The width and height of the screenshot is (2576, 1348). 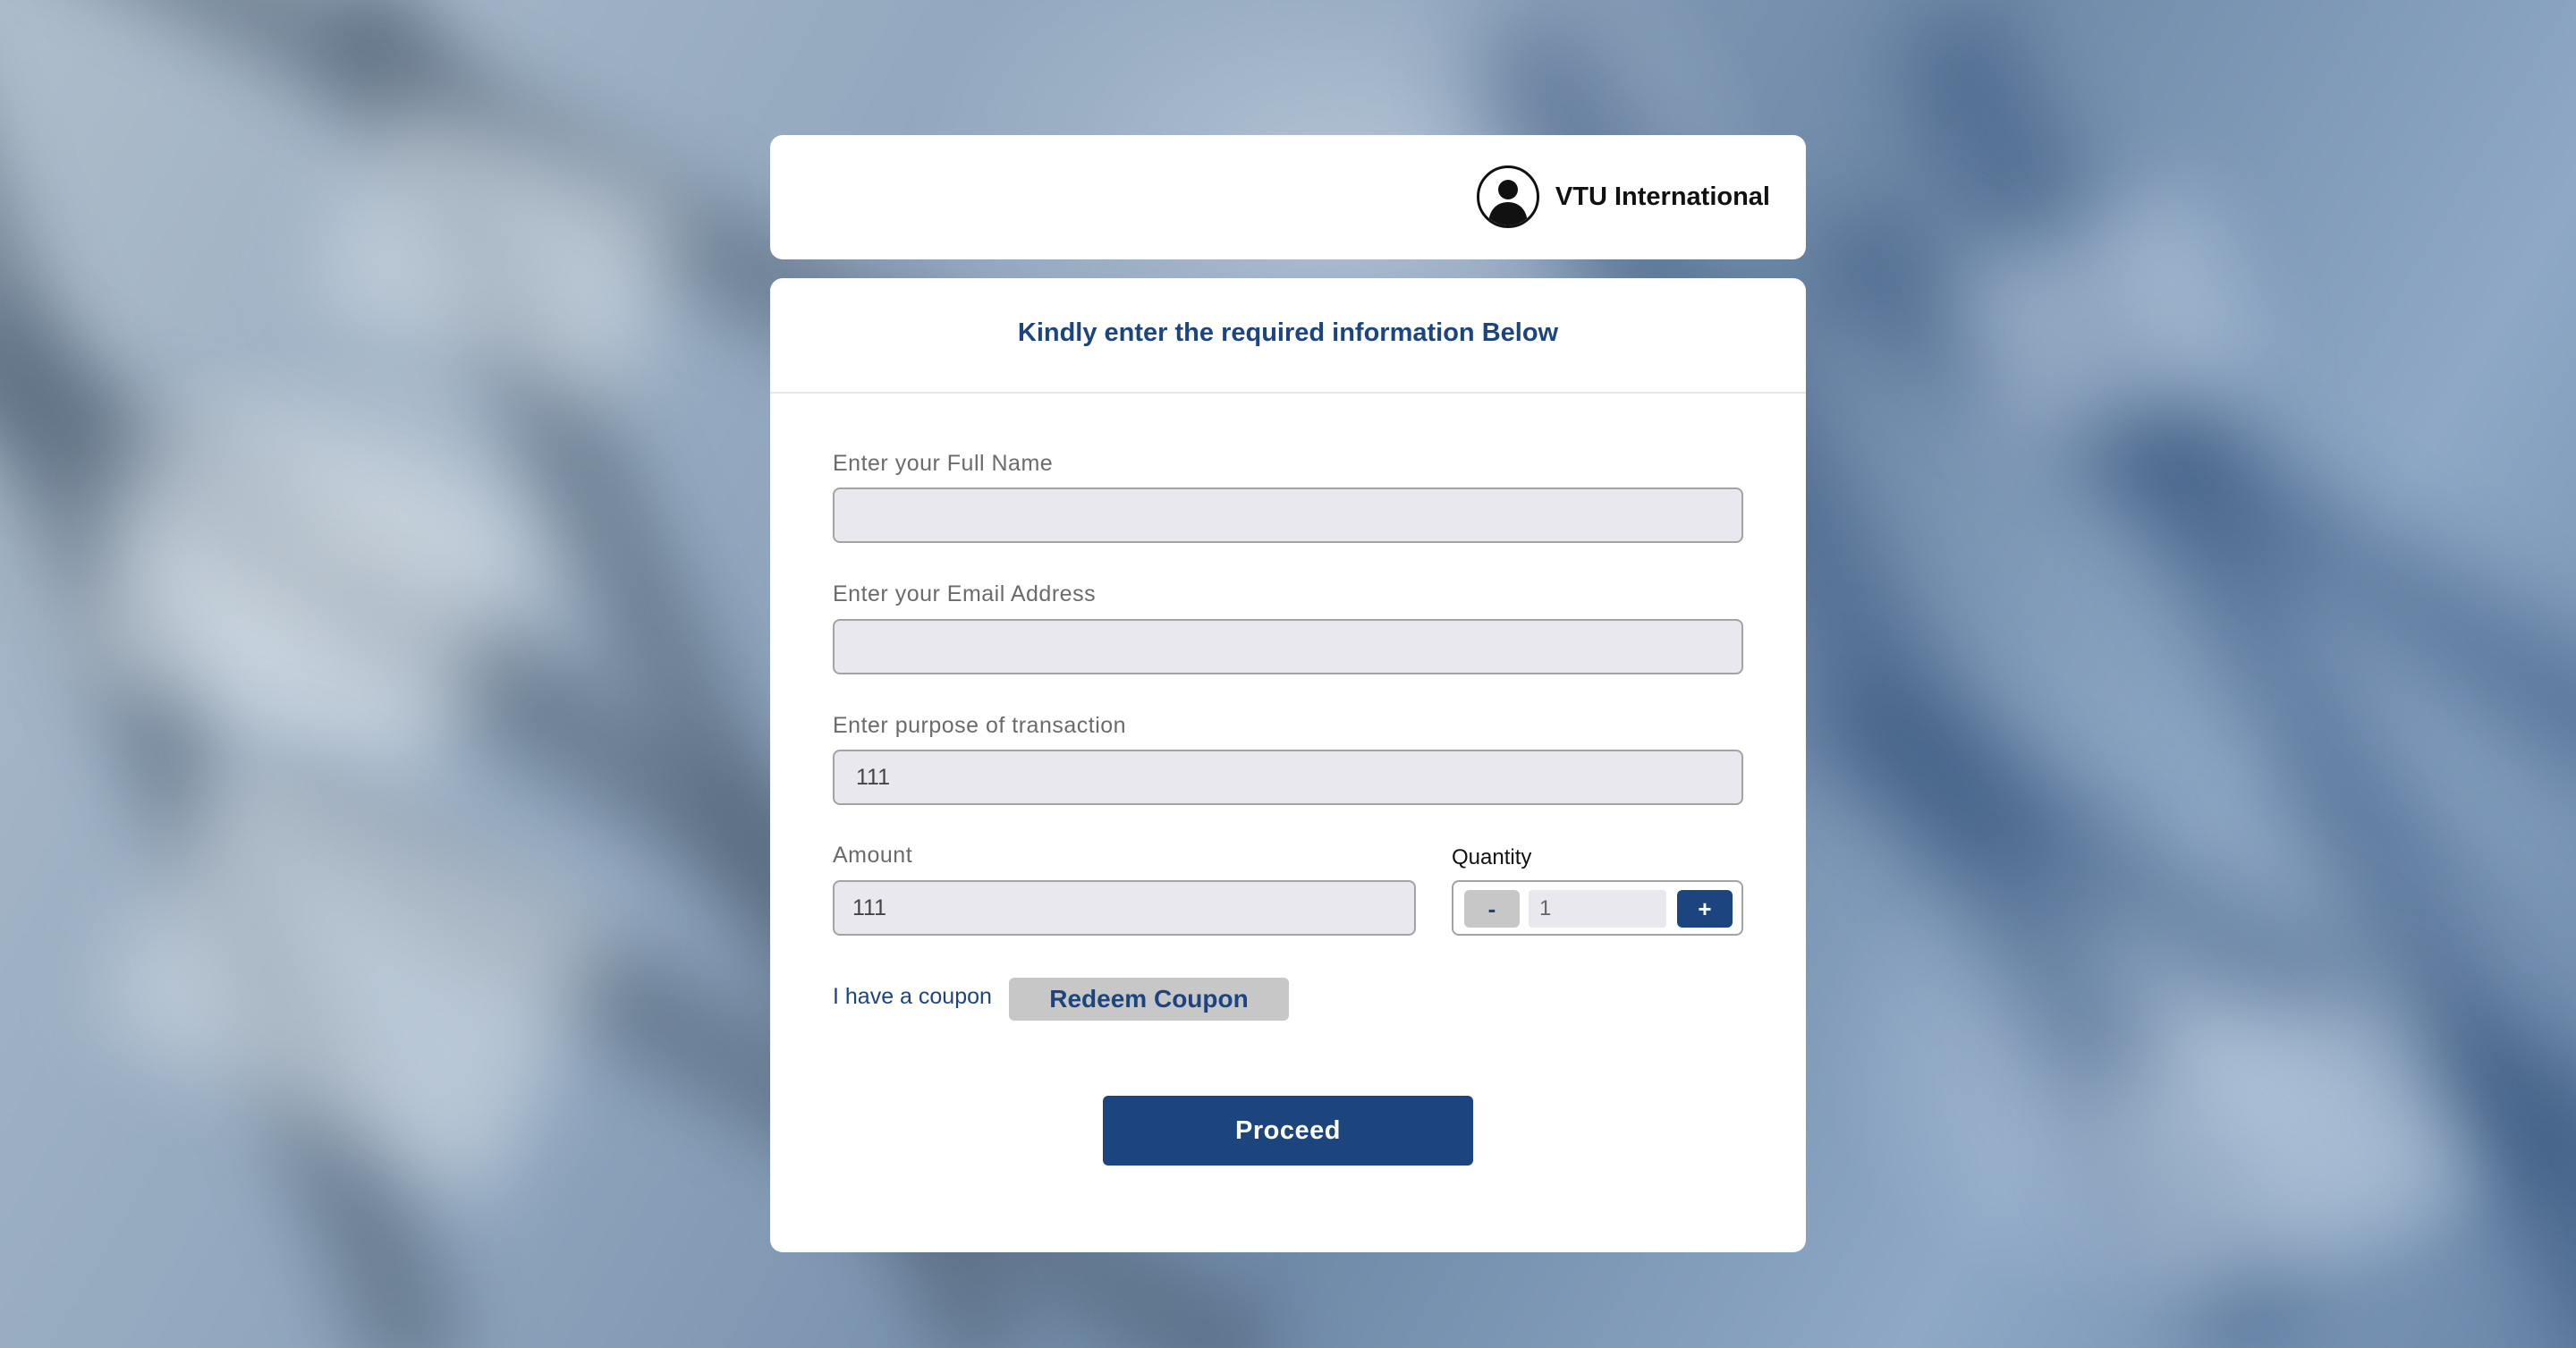 What do you see at coordinates (1288, 1131) in the screenshot?
I see `proceed-button: Proceed` at bounding box center [1288, 1131].